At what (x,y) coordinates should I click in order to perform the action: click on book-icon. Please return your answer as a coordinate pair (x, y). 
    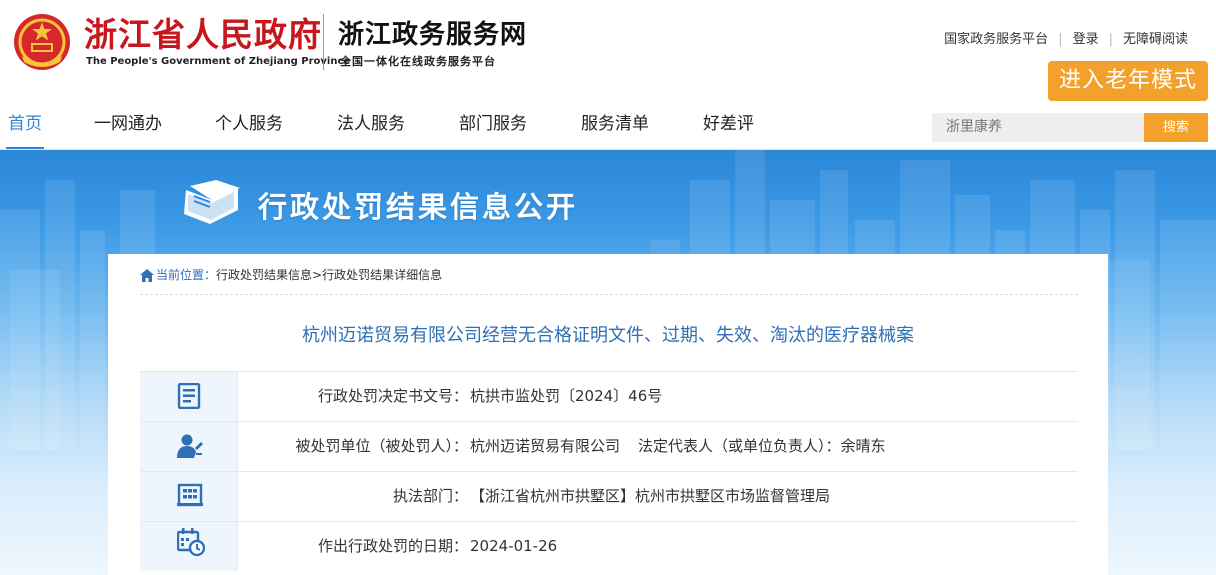
    Looking at the image, I should click on (212, 202).